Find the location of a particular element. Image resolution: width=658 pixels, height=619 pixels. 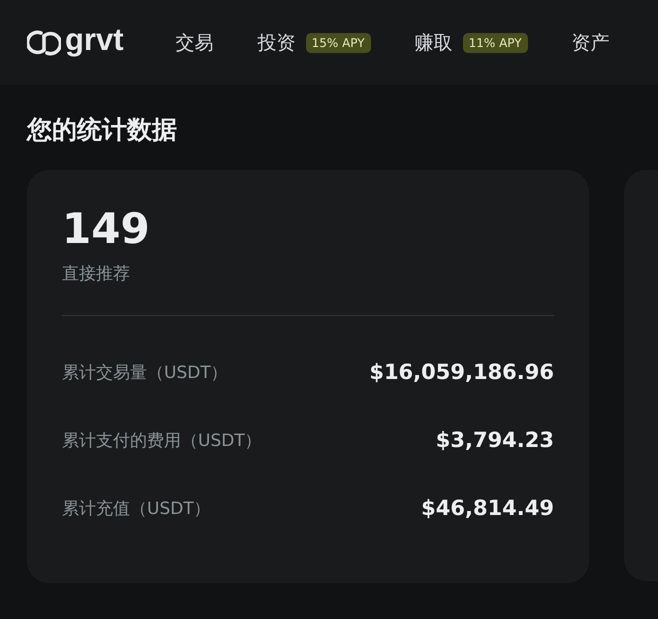

stat-value: $46,814.49 is located at coordinates (487, 508).